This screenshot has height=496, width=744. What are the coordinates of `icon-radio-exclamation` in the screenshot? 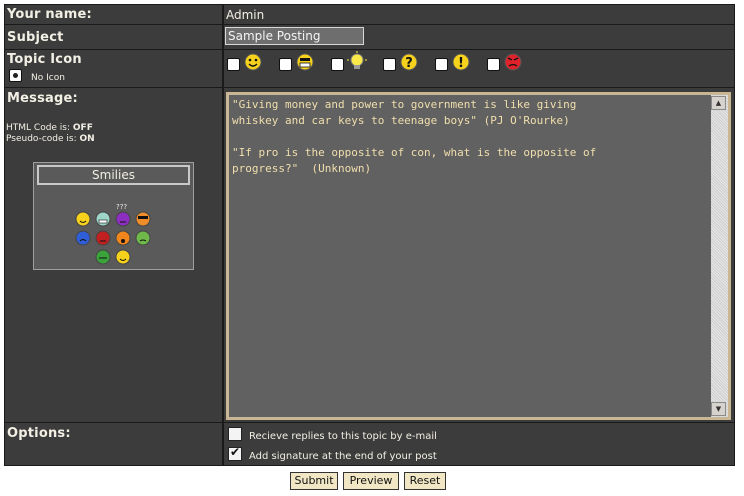 It's located at (441, 64).